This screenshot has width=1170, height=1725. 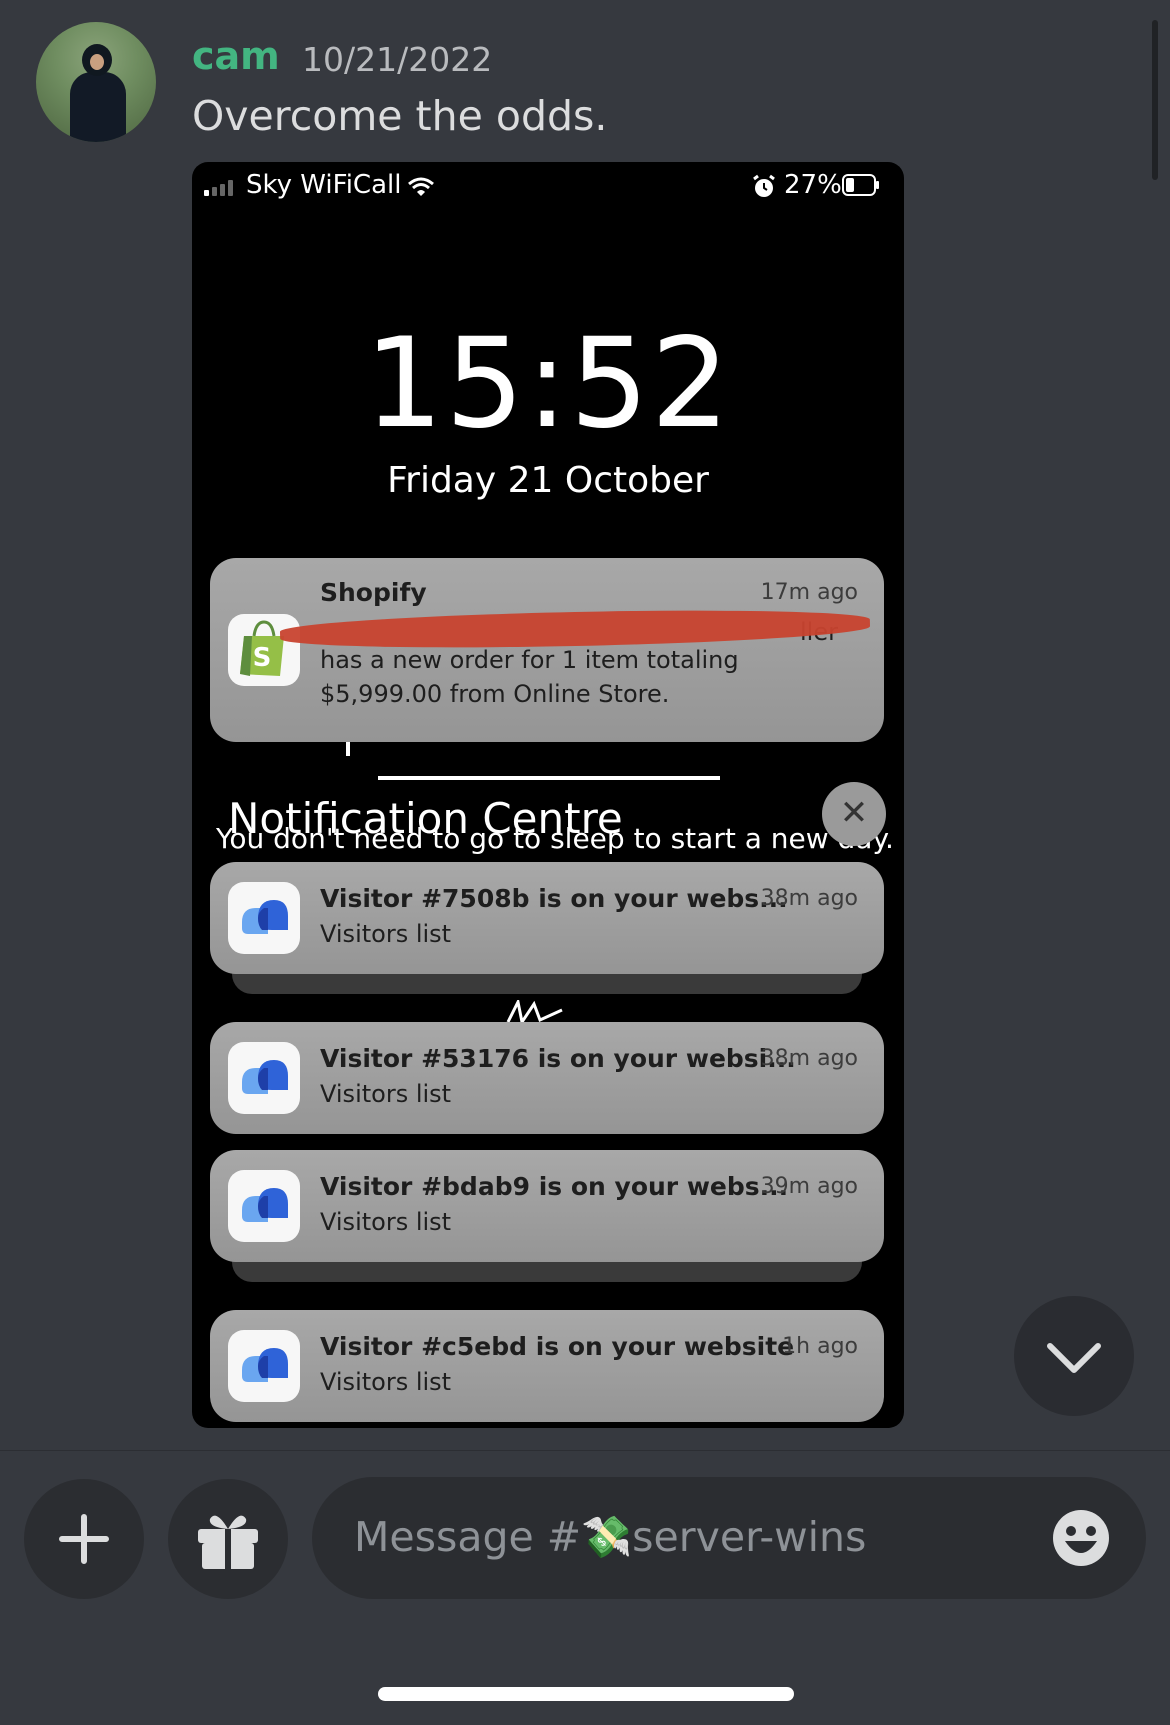 I want to click on money-wings-emoji: 💸, so click(x=607, y=1537).